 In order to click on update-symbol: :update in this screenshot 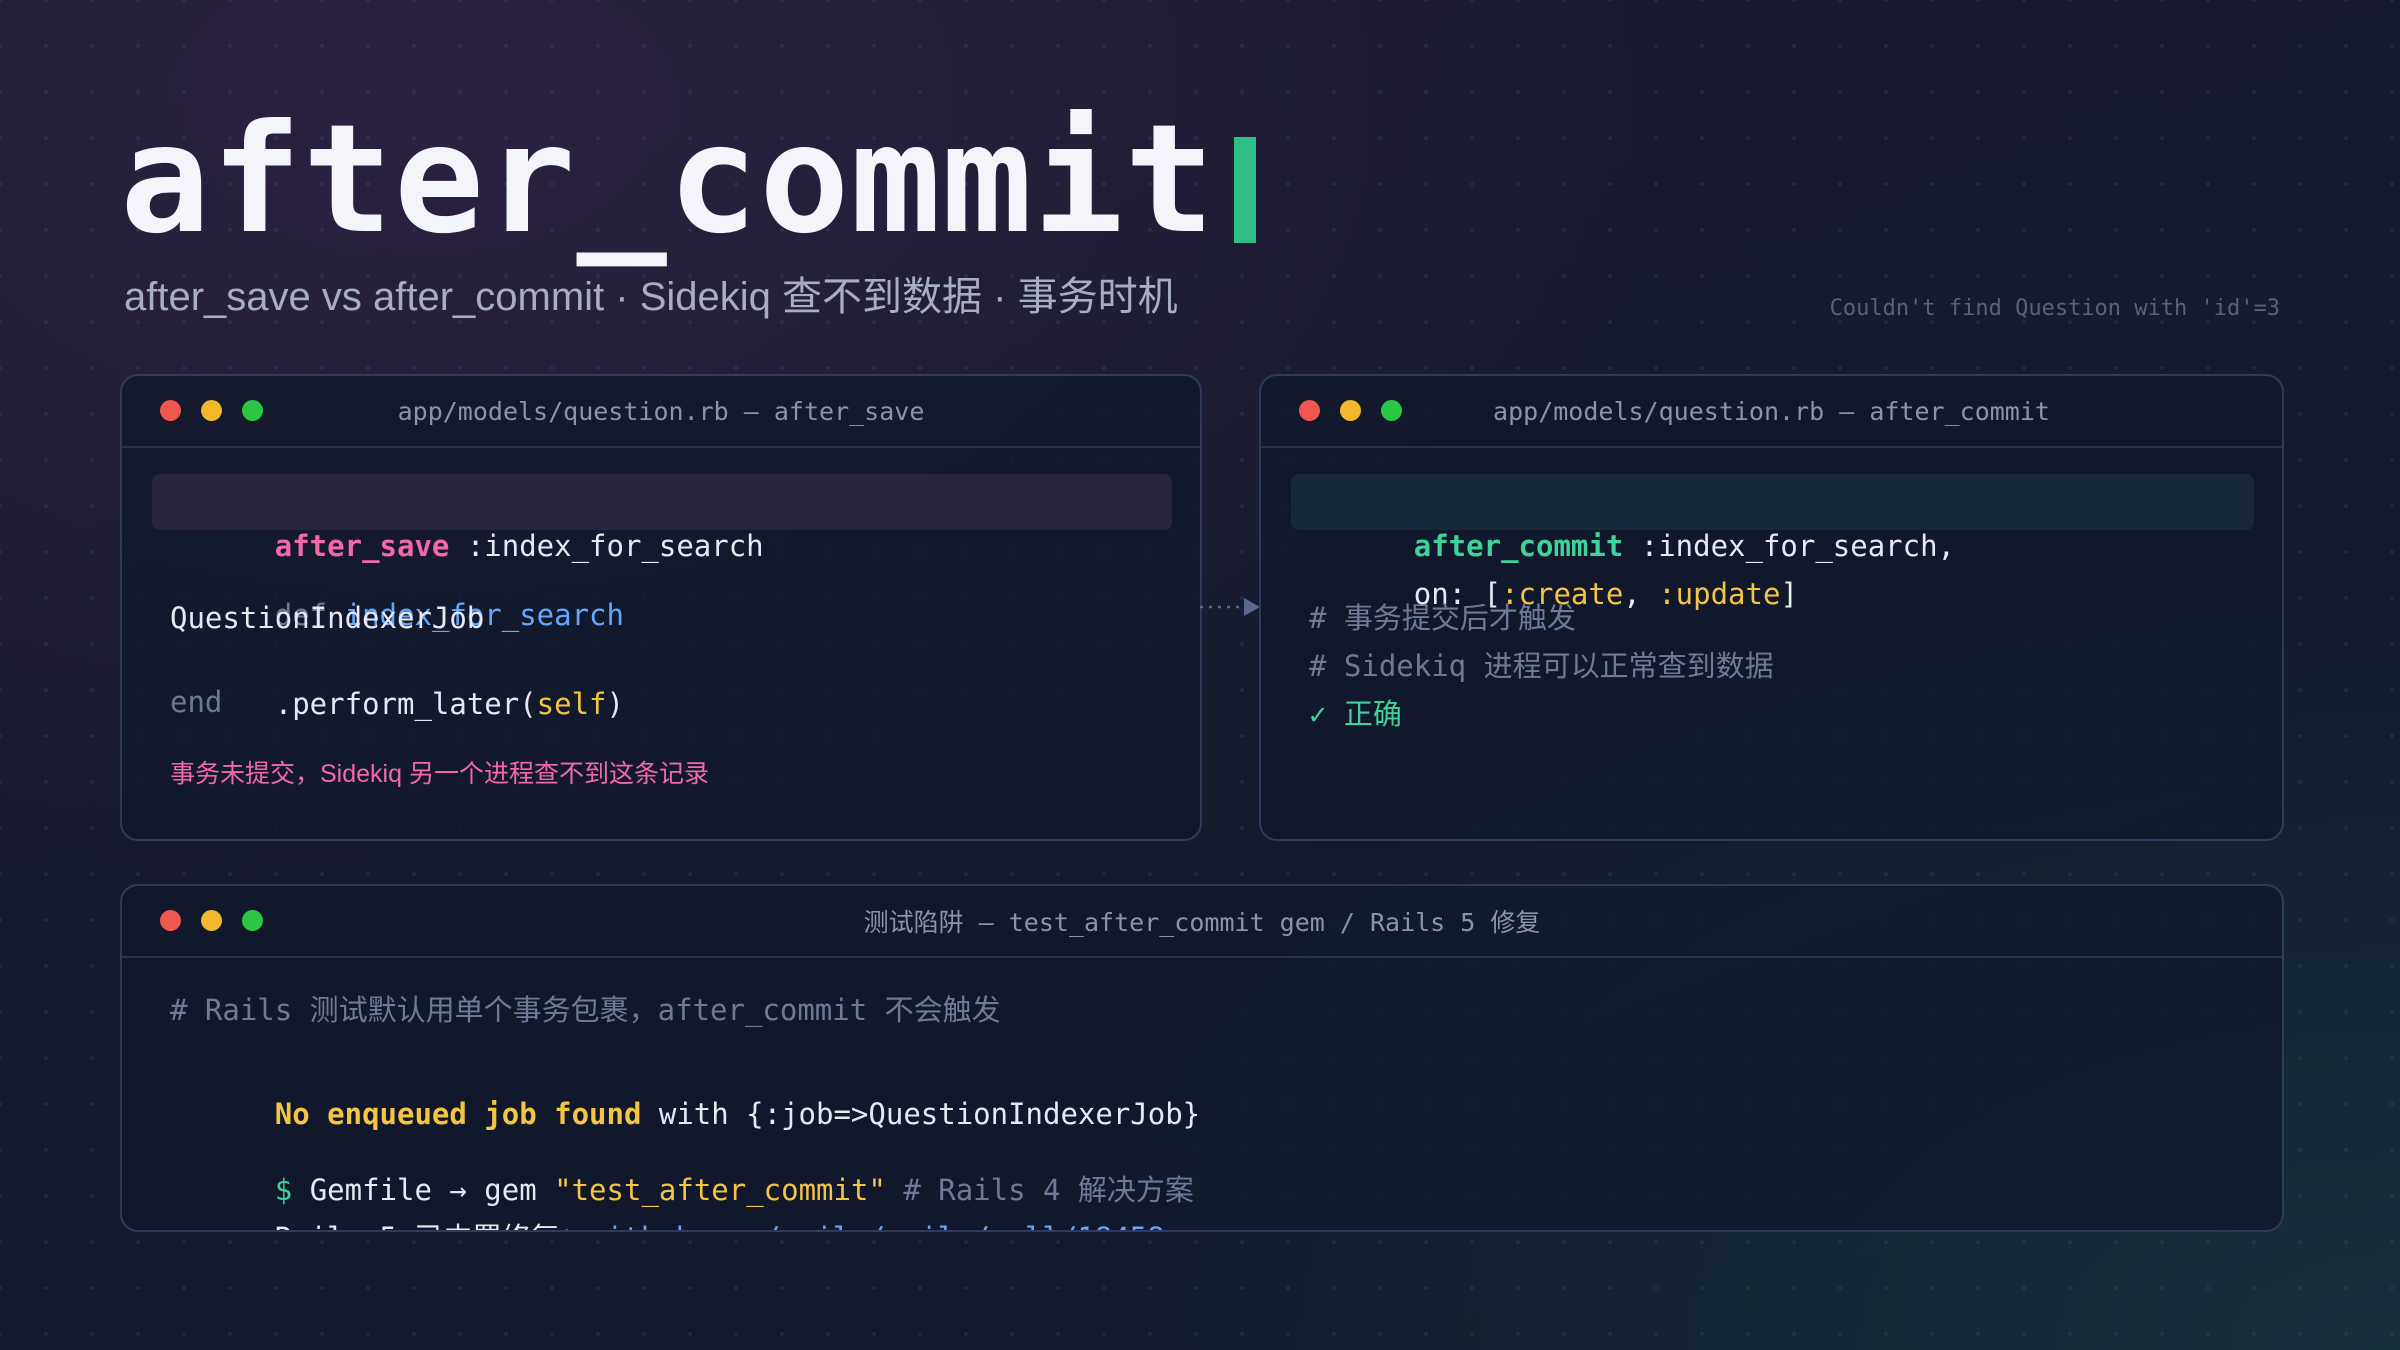, I will do `click(1719, 594)`.